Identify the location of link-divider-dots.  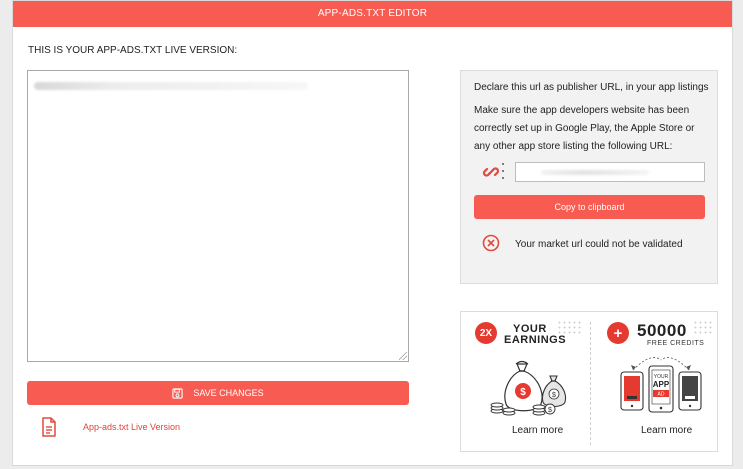
(503, 171).